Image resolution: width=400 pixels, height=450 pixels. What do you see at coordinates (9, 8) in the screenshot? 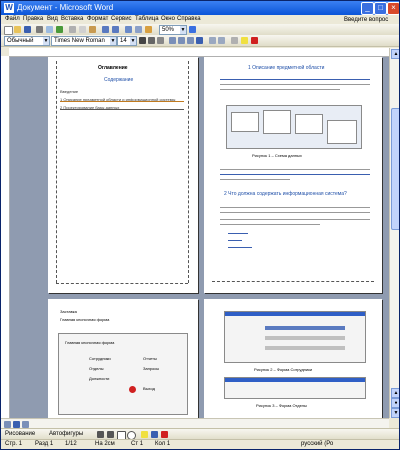
I see `word-app-icon: W` at bounding box center [9, 8].